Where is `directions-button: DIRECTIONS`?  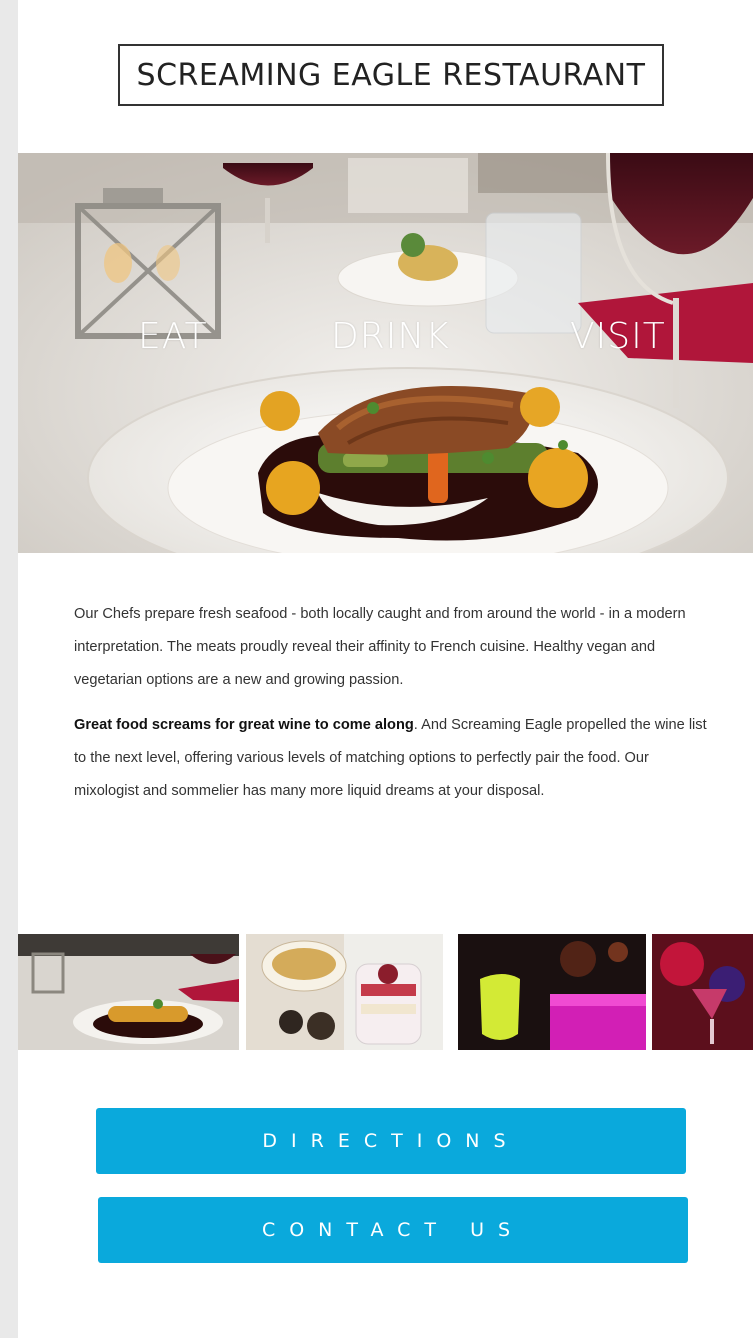
directions-button: DIRECTIONS is located at coordinates (391, 1141).